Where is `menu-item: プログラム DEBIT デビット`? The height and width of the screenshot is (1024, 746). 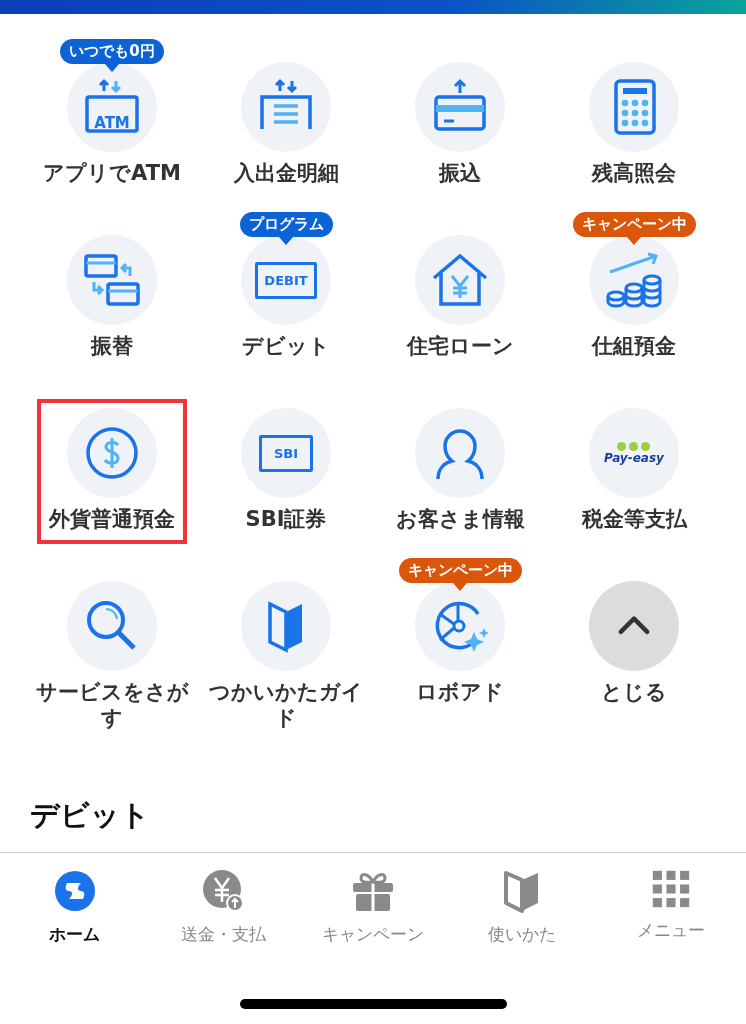 menu-item: プログラム DEBIT デビット is located at coordinates (286, 287).